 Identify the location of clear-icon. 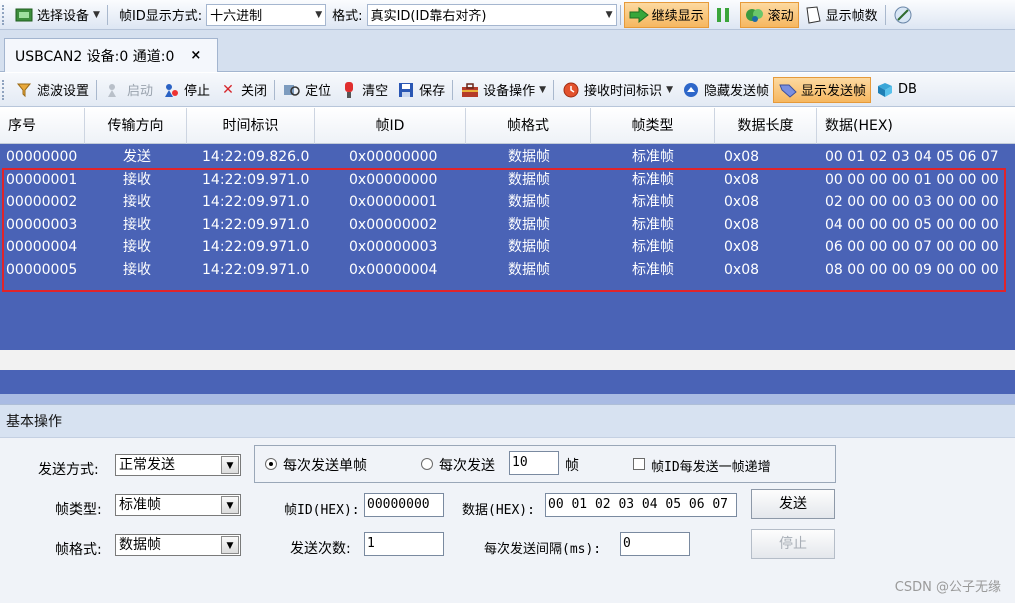
(349, 90).